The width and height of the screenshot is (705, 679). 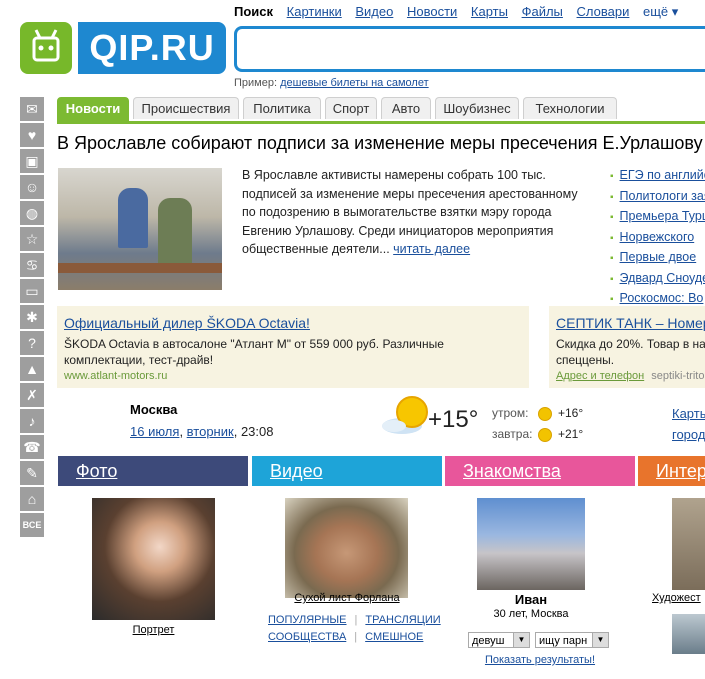 I want to click on search-tab-more: ещё ▾, so click(x=660, y=11).